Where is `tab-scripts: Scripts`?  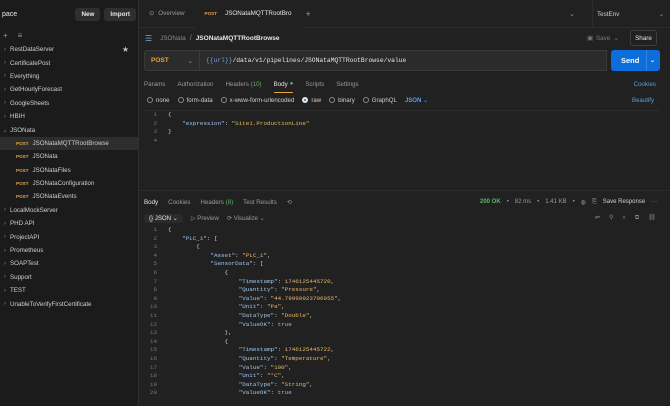
tab-scripts: Scripts is located at coordinates (314, 84).